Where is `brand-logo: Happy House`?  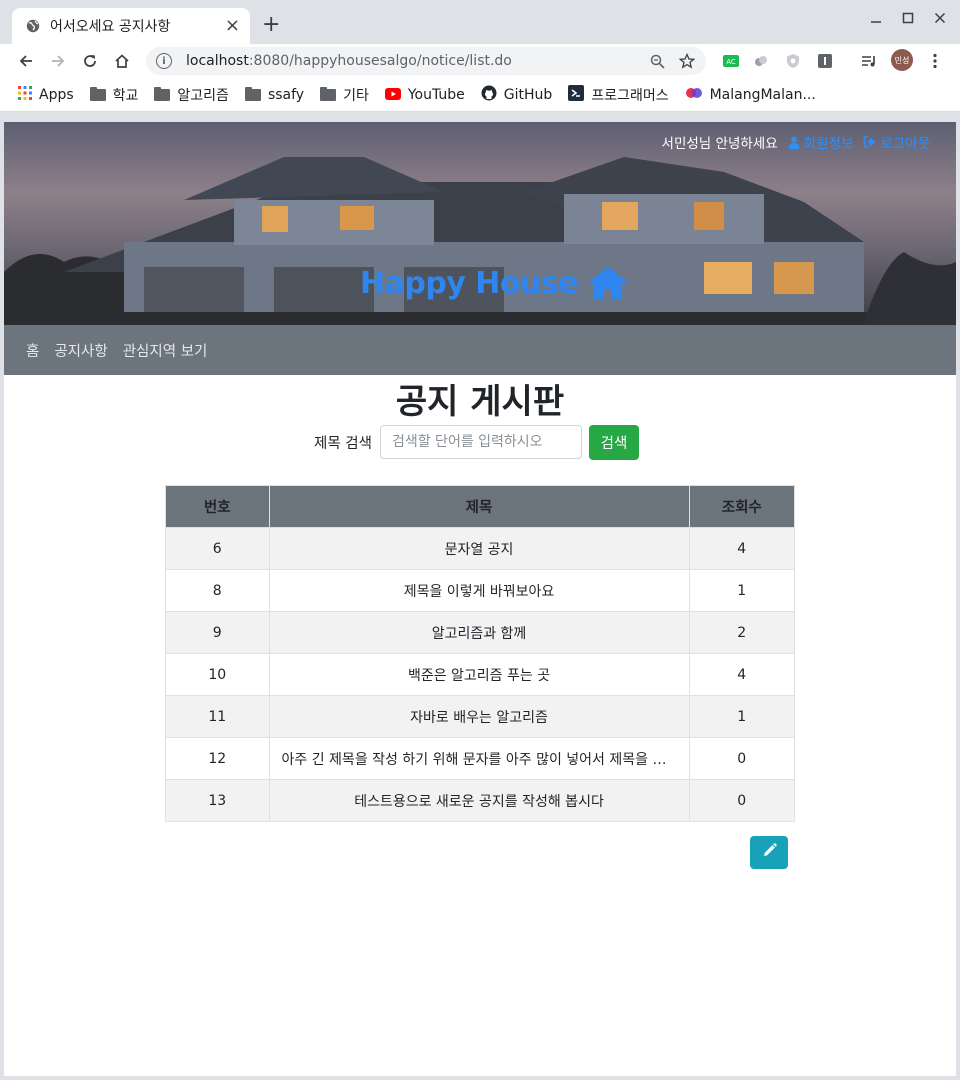
brand-logo: Happy House is located at coordinates (494, 283).